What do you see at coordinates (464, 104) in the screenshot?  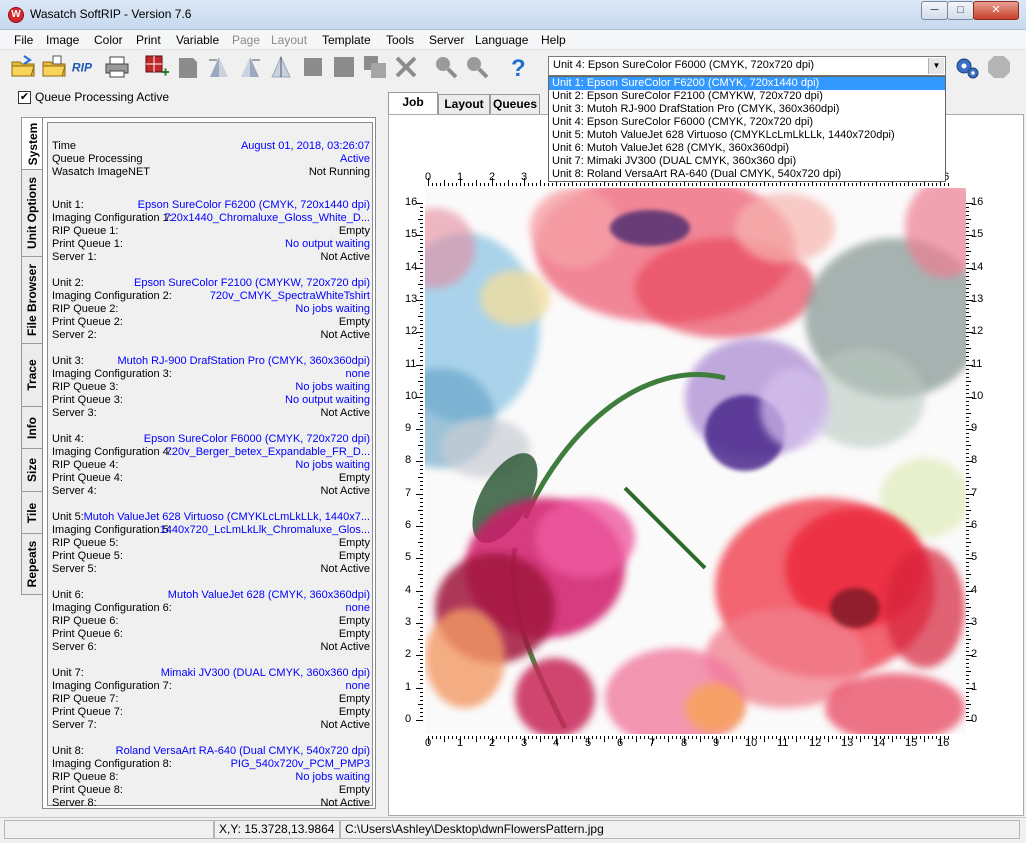 I see `tab-layout: Layout` at bounding box center [464, 104].